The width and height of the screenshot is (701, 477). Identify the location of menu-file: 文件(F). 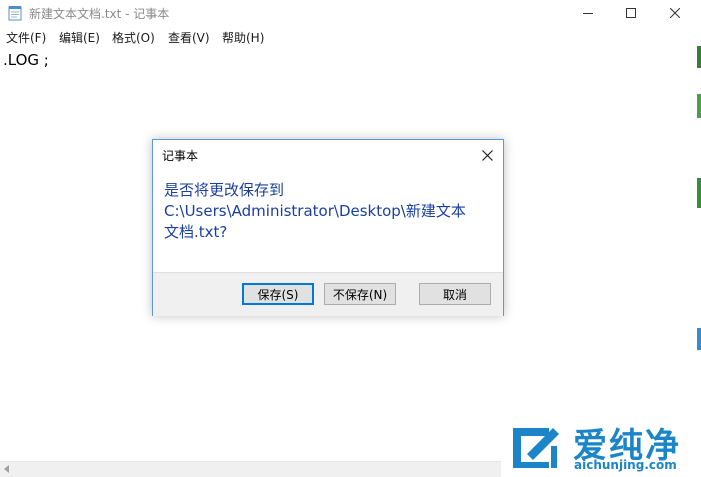
(26, 37).